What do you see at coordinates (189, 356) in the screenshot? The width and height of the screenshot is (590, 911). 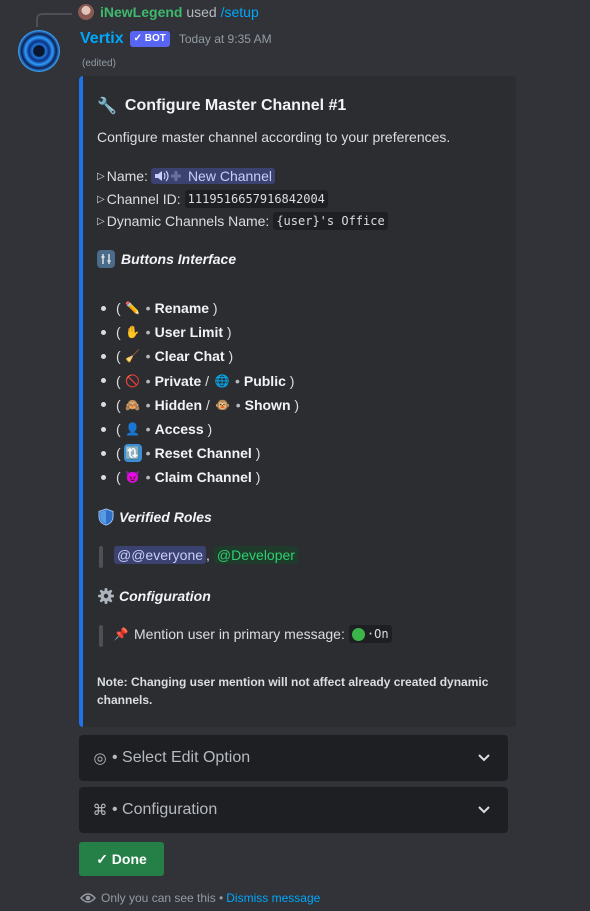 I see `clear-chat-label: Clear Chat` at bounding box center [189, 356].